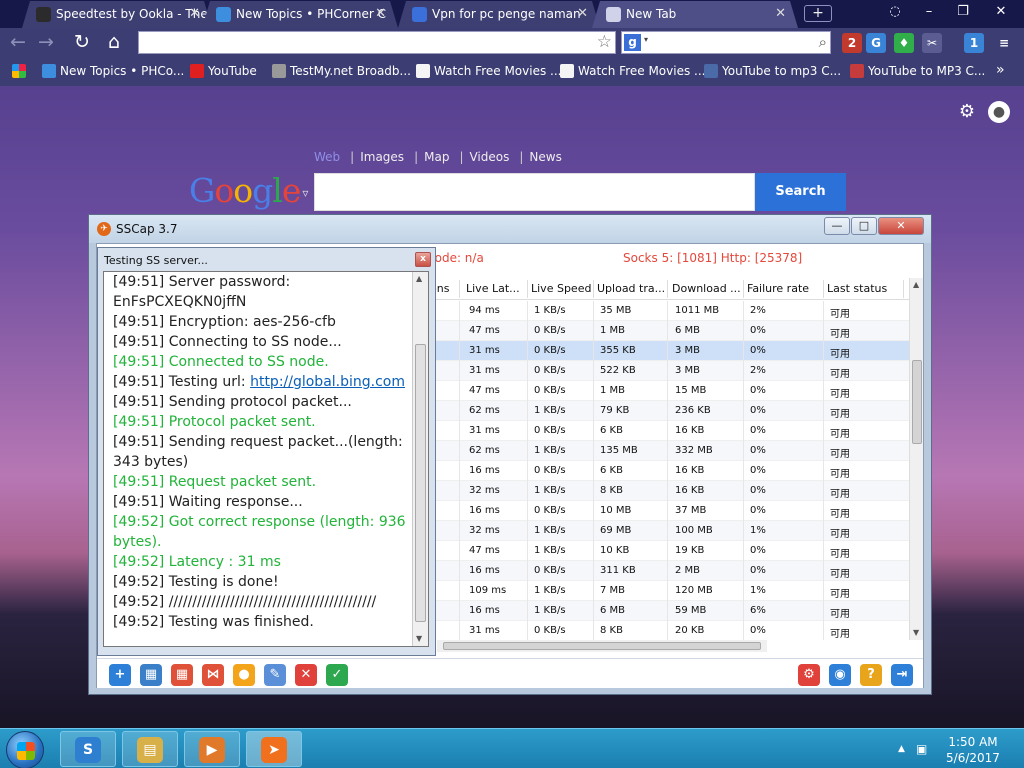  I want to click on column-header: Last status, so click(857, 288).